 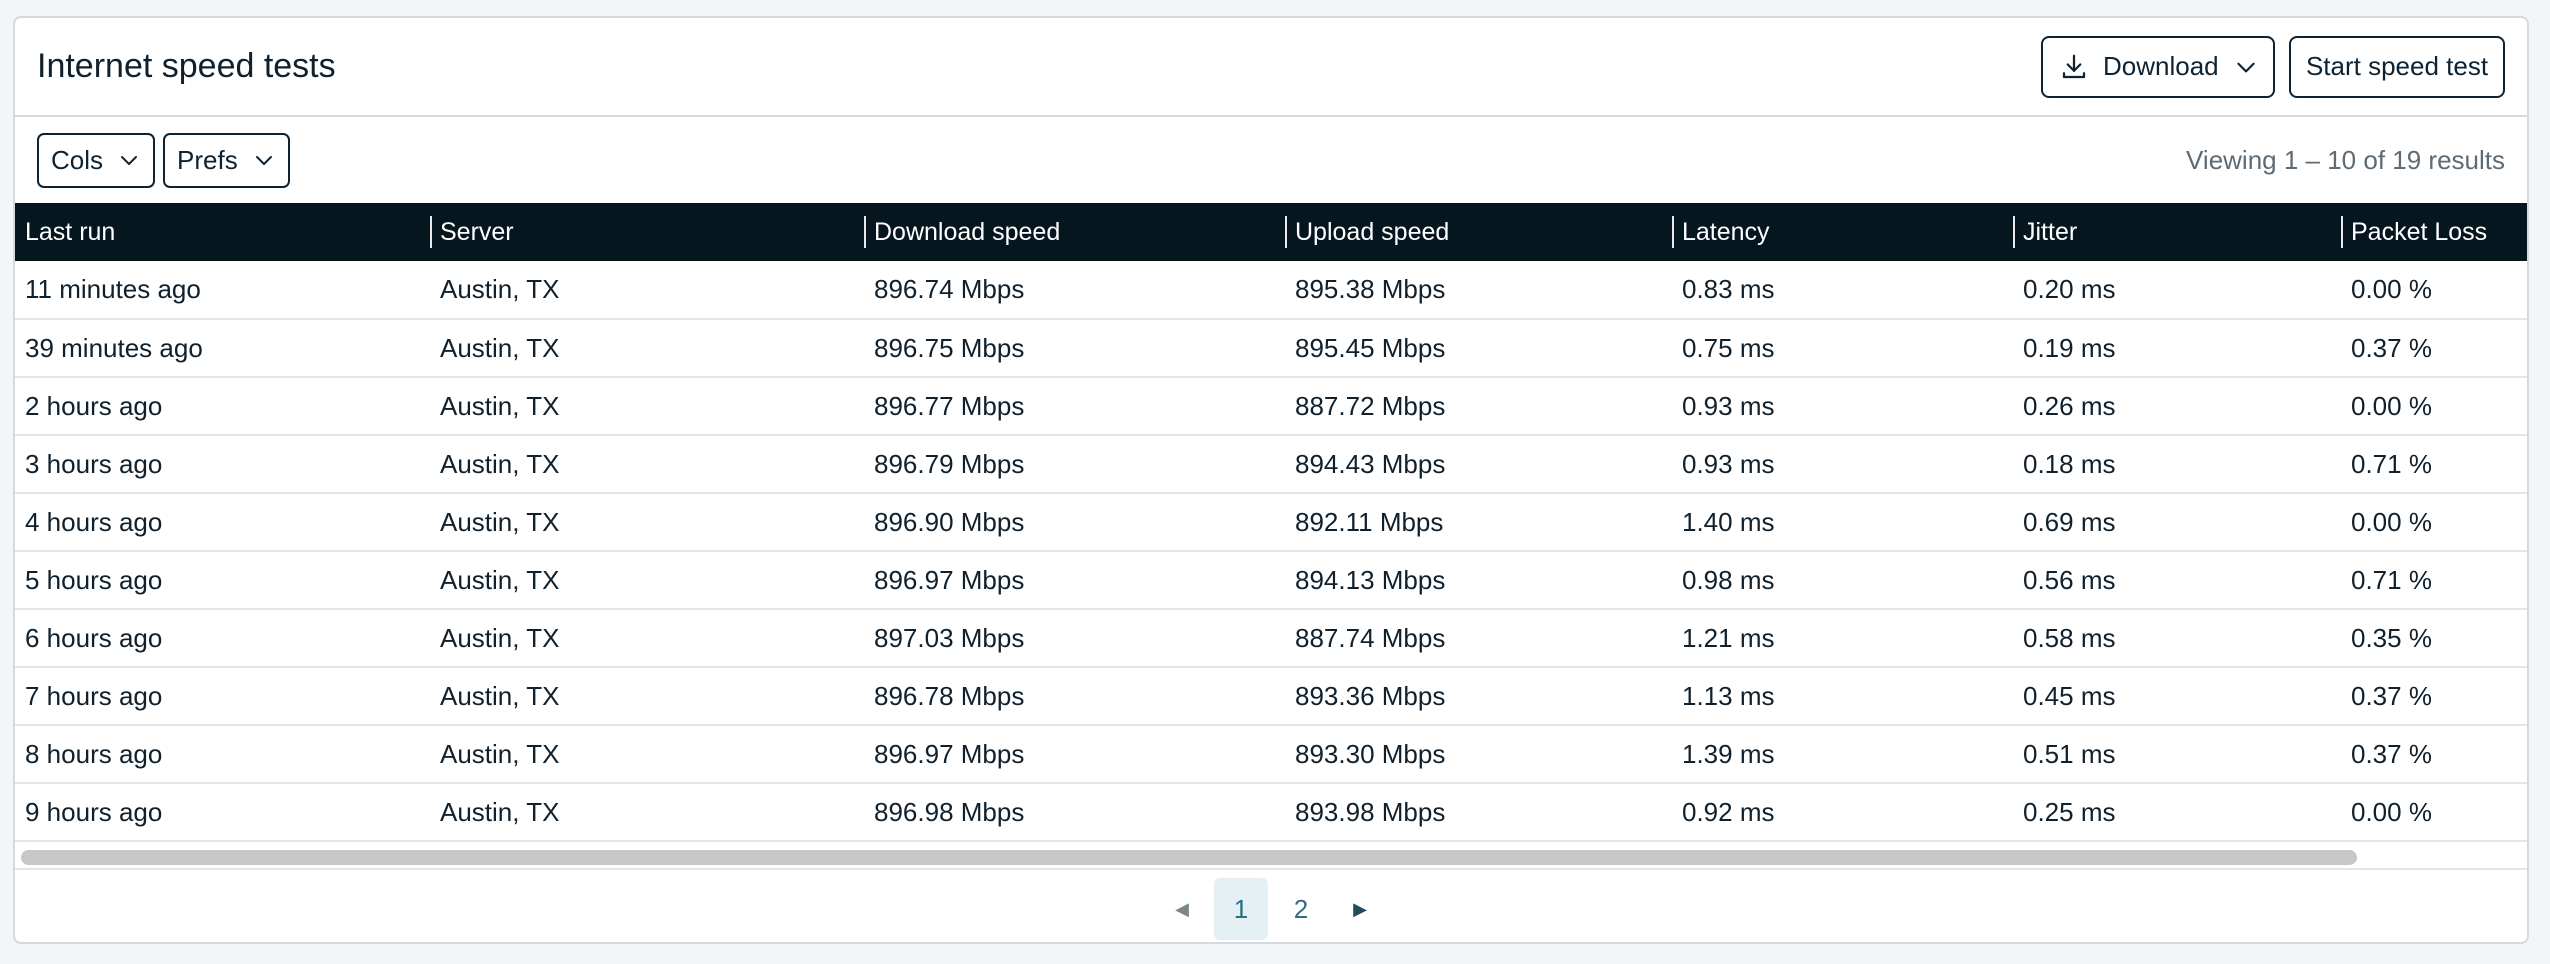 What do you see at coordinates (2069, 405) in the screenshot?
I see `cell-jitter: 0.26 ms` at bounding box center [2069, 405].